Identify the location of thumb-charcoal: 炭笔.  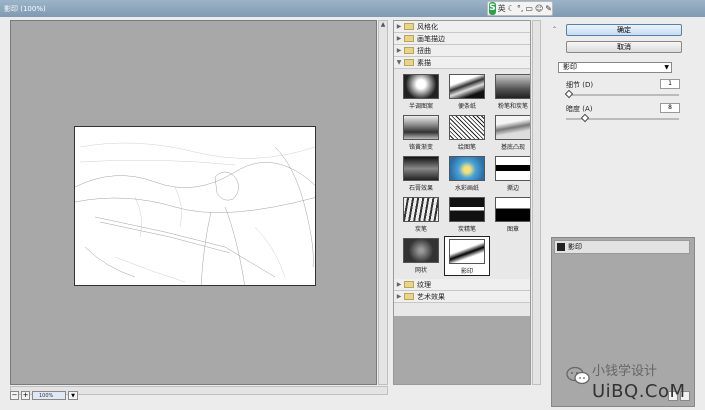
(421, 215).